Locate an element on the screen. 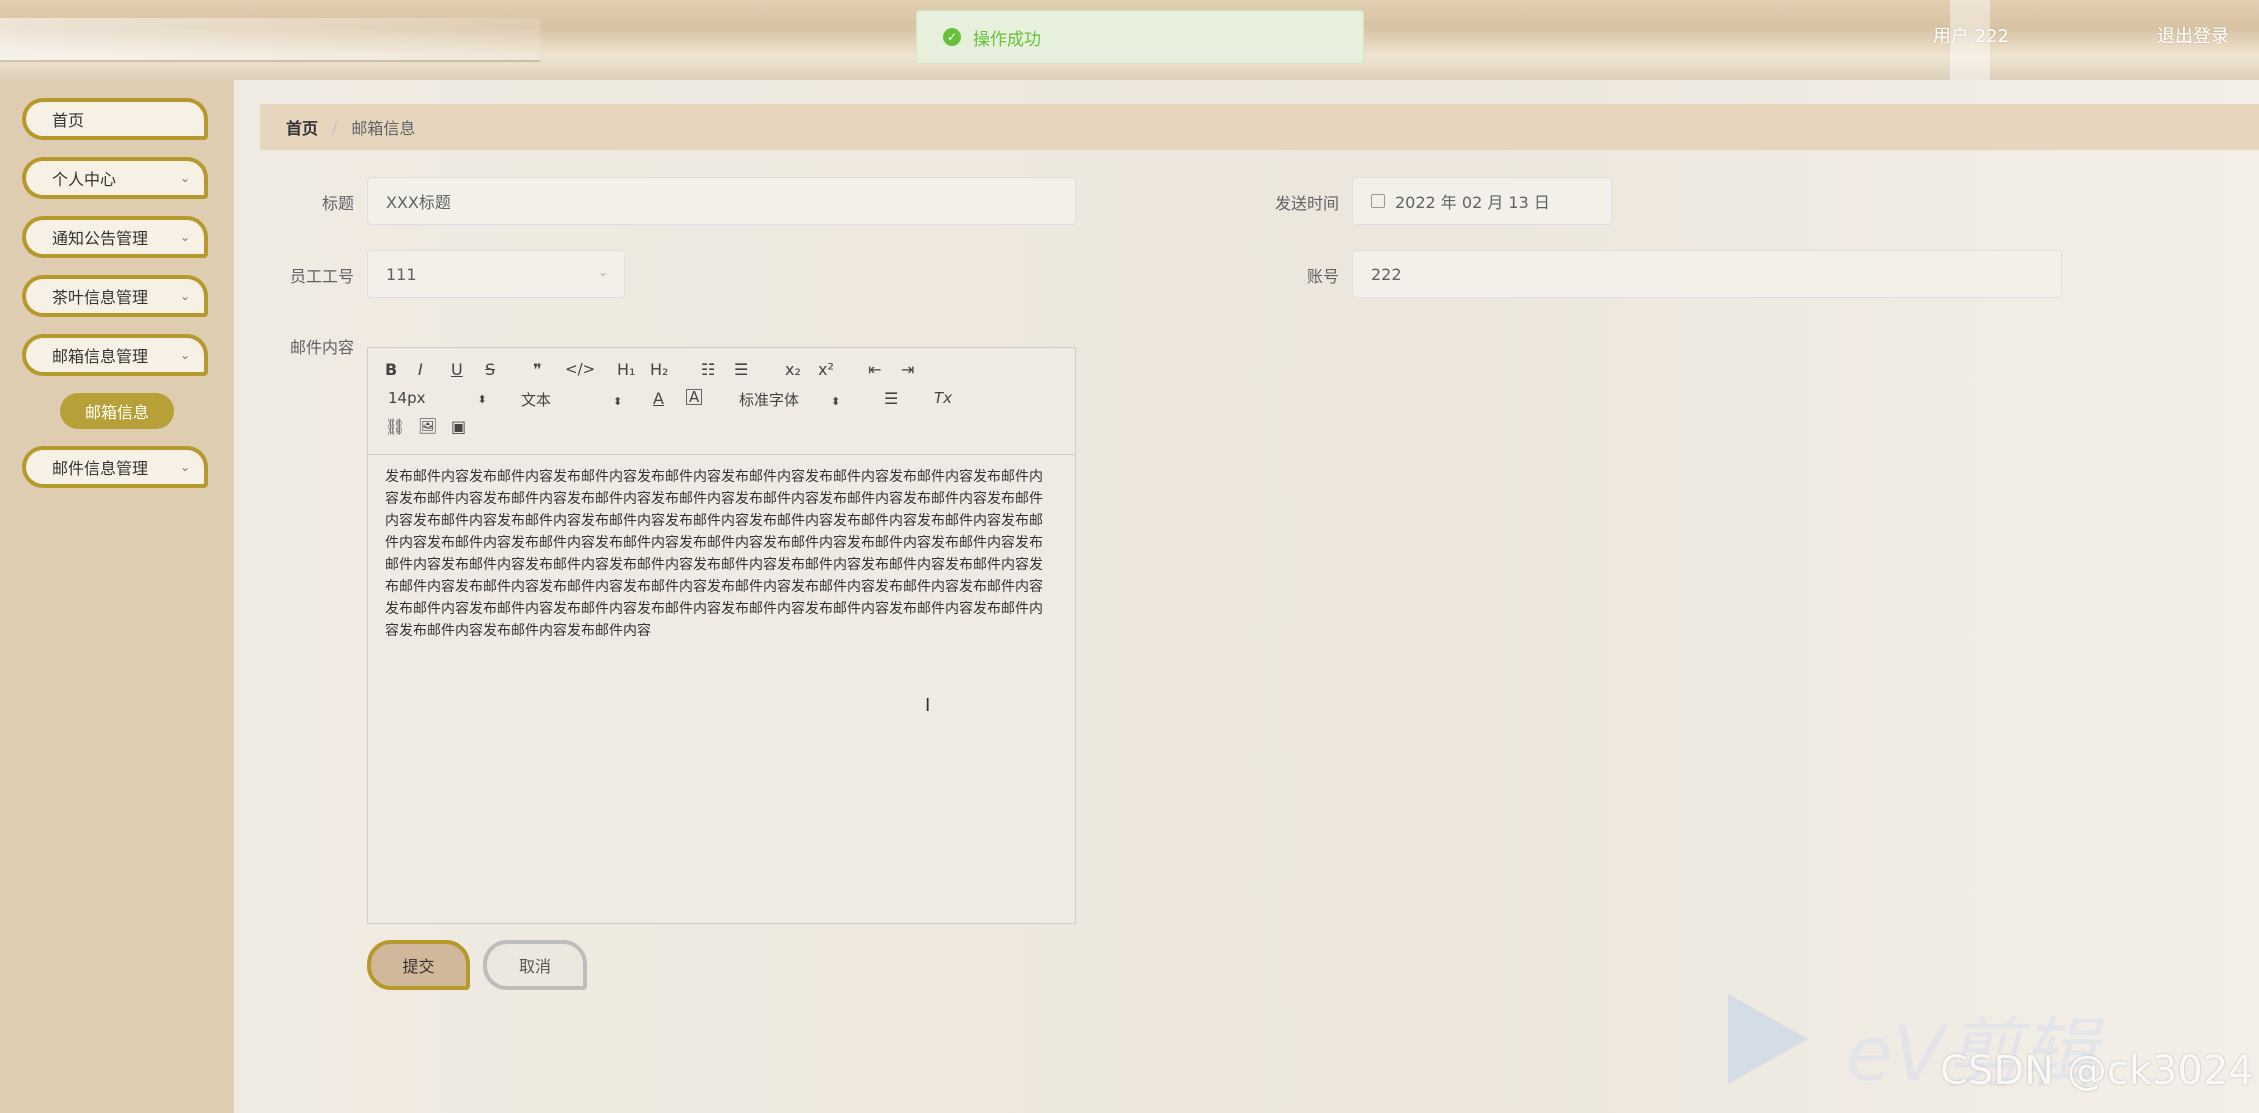 The image size is (2259, 1113). employee-no-label: 员工工号 is located at coordinates (321, 276).